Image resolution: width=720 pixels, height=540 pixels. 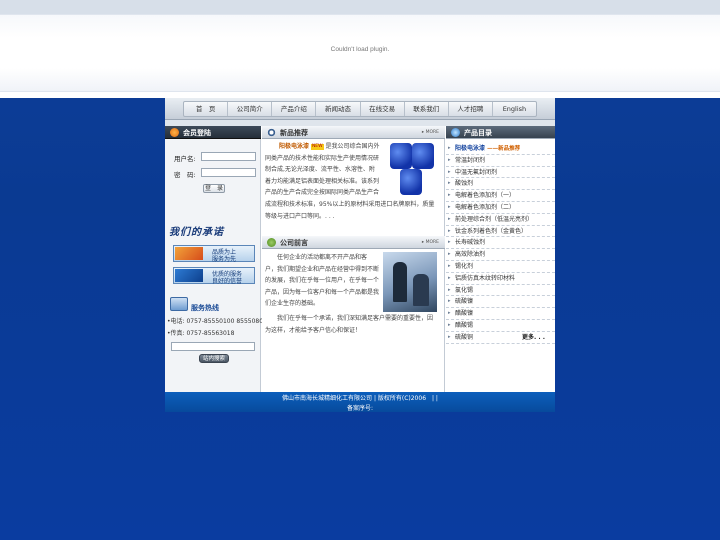 What do you see at coordinates (360, 408) in the screenshot?
I see `footer-icp: 备案序号:` at bounding box center [360, 408].